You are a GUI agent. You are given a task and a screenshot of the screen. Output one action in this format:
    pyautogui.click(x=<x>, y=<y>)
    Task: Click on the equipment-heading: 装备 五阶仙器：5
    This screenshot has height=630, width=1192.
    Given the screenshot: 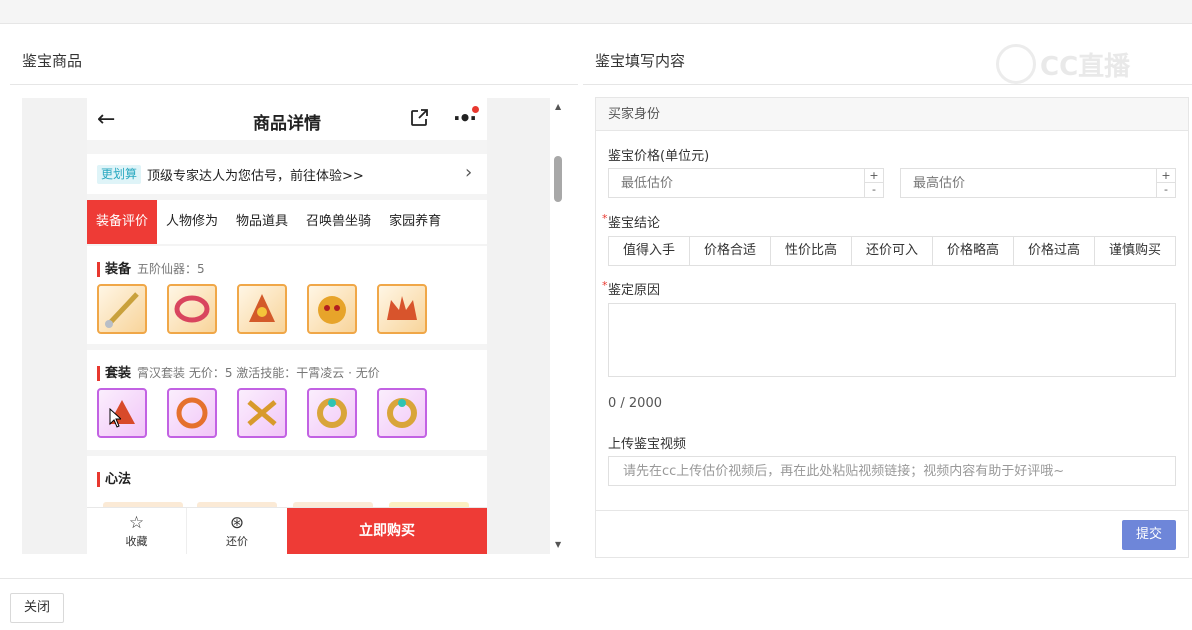 What is the action you would take?
    pyautogui.click(x=151, y=267)
    